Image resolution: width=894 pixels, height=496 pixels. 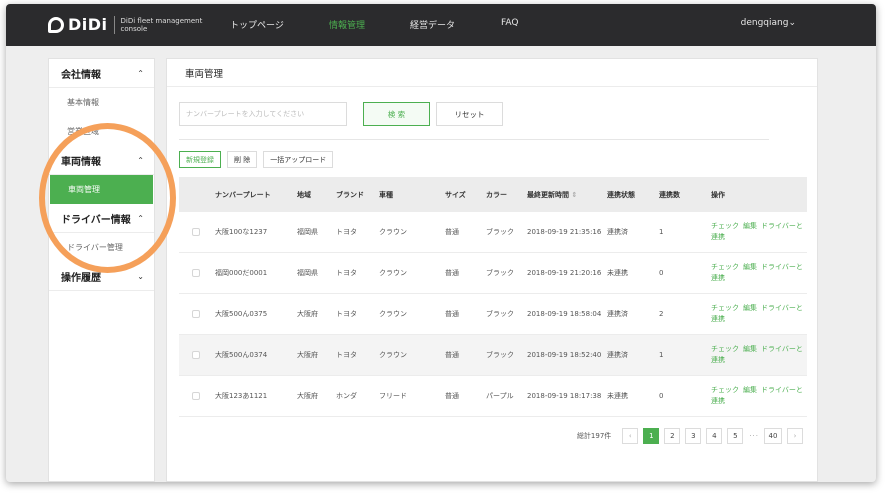 I want to click on sidebar-group-history: 操作履歴 ⌄, so click(x=101, y=276).